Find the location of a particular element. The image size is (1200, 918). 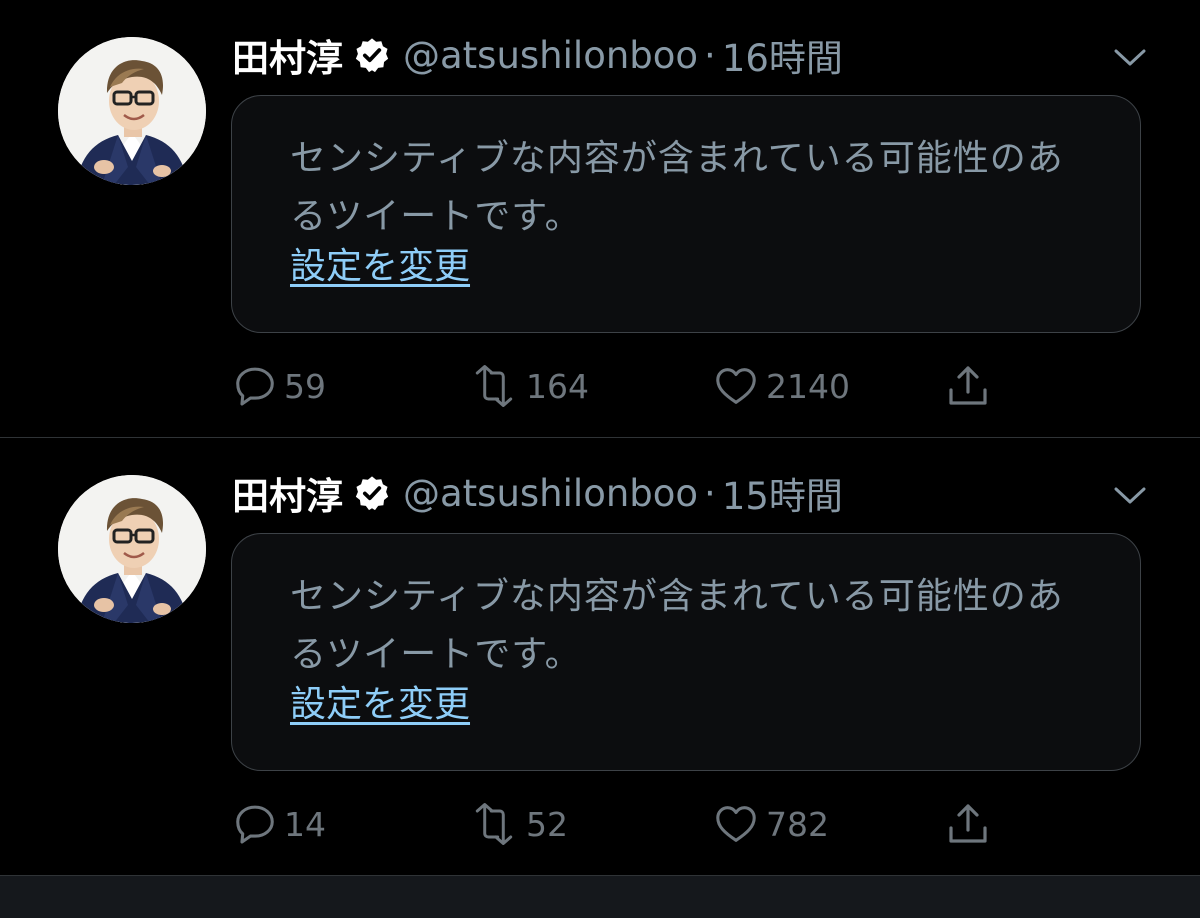

retweet-count: 164 is located at coordinates (557, 386).